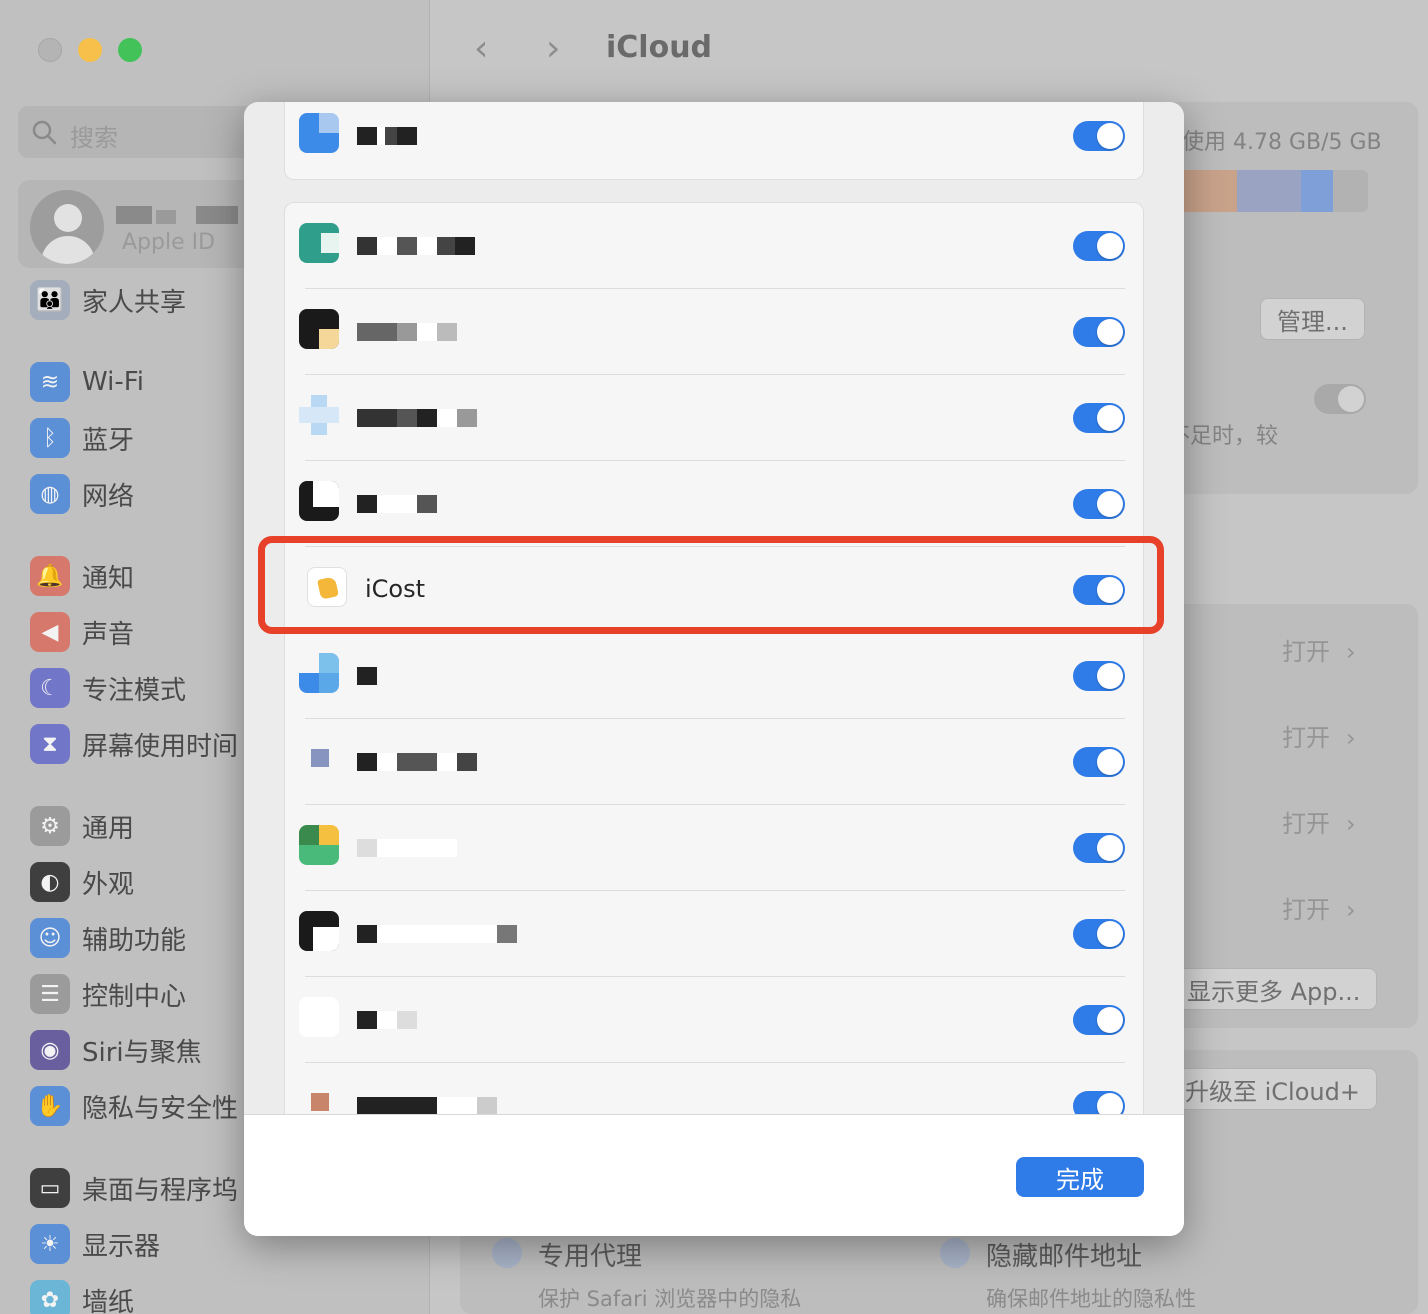 Image resolution: width=1428 pixels, height=1314 pixels. What do you see at coordinates (121, 1246) in the screenshot?
I see `sidebar-item-label: 显示器` at bounding box center [121, 1246].